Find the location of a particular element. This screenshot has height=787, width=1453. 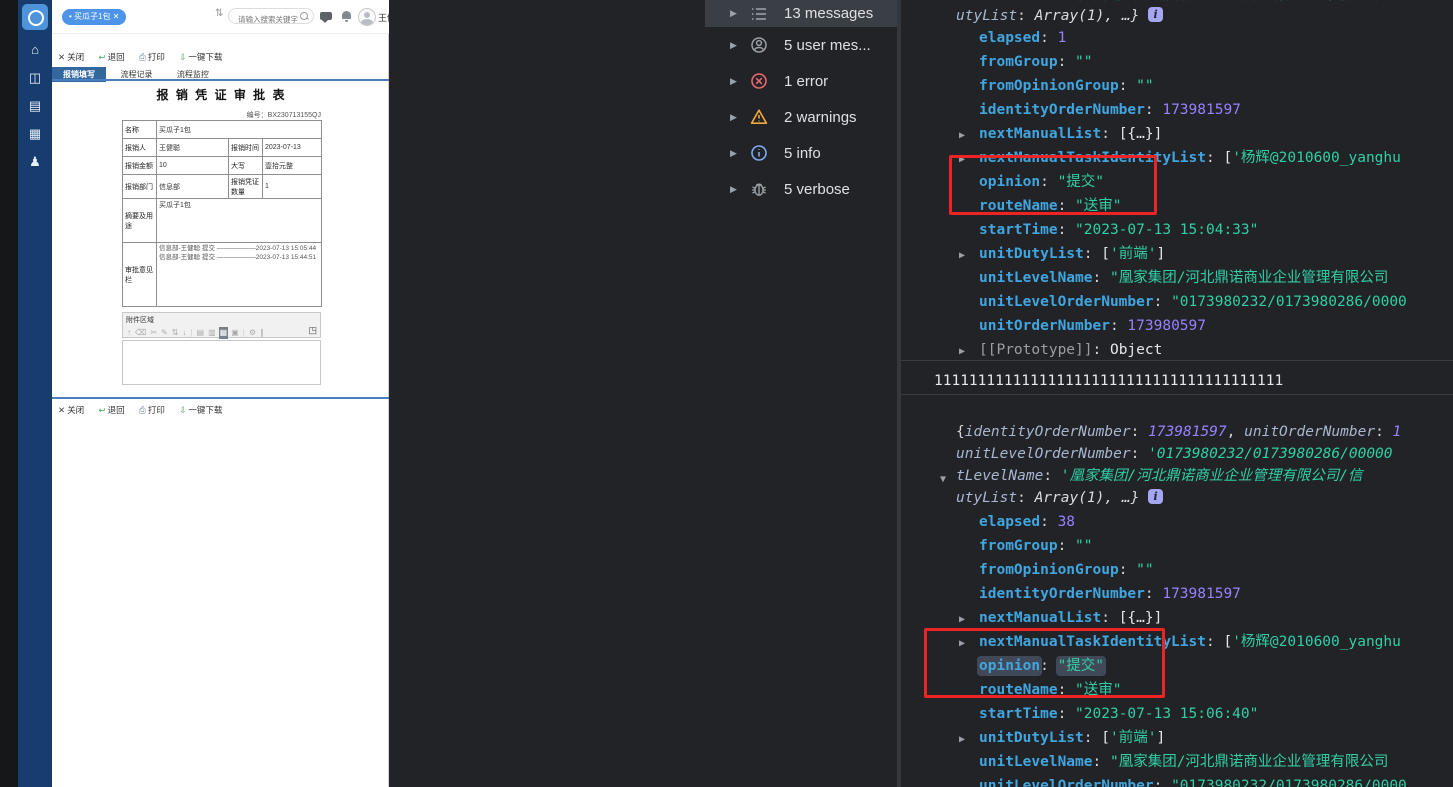

settings-icon: ⚙ is located at coordinates (252, 333).